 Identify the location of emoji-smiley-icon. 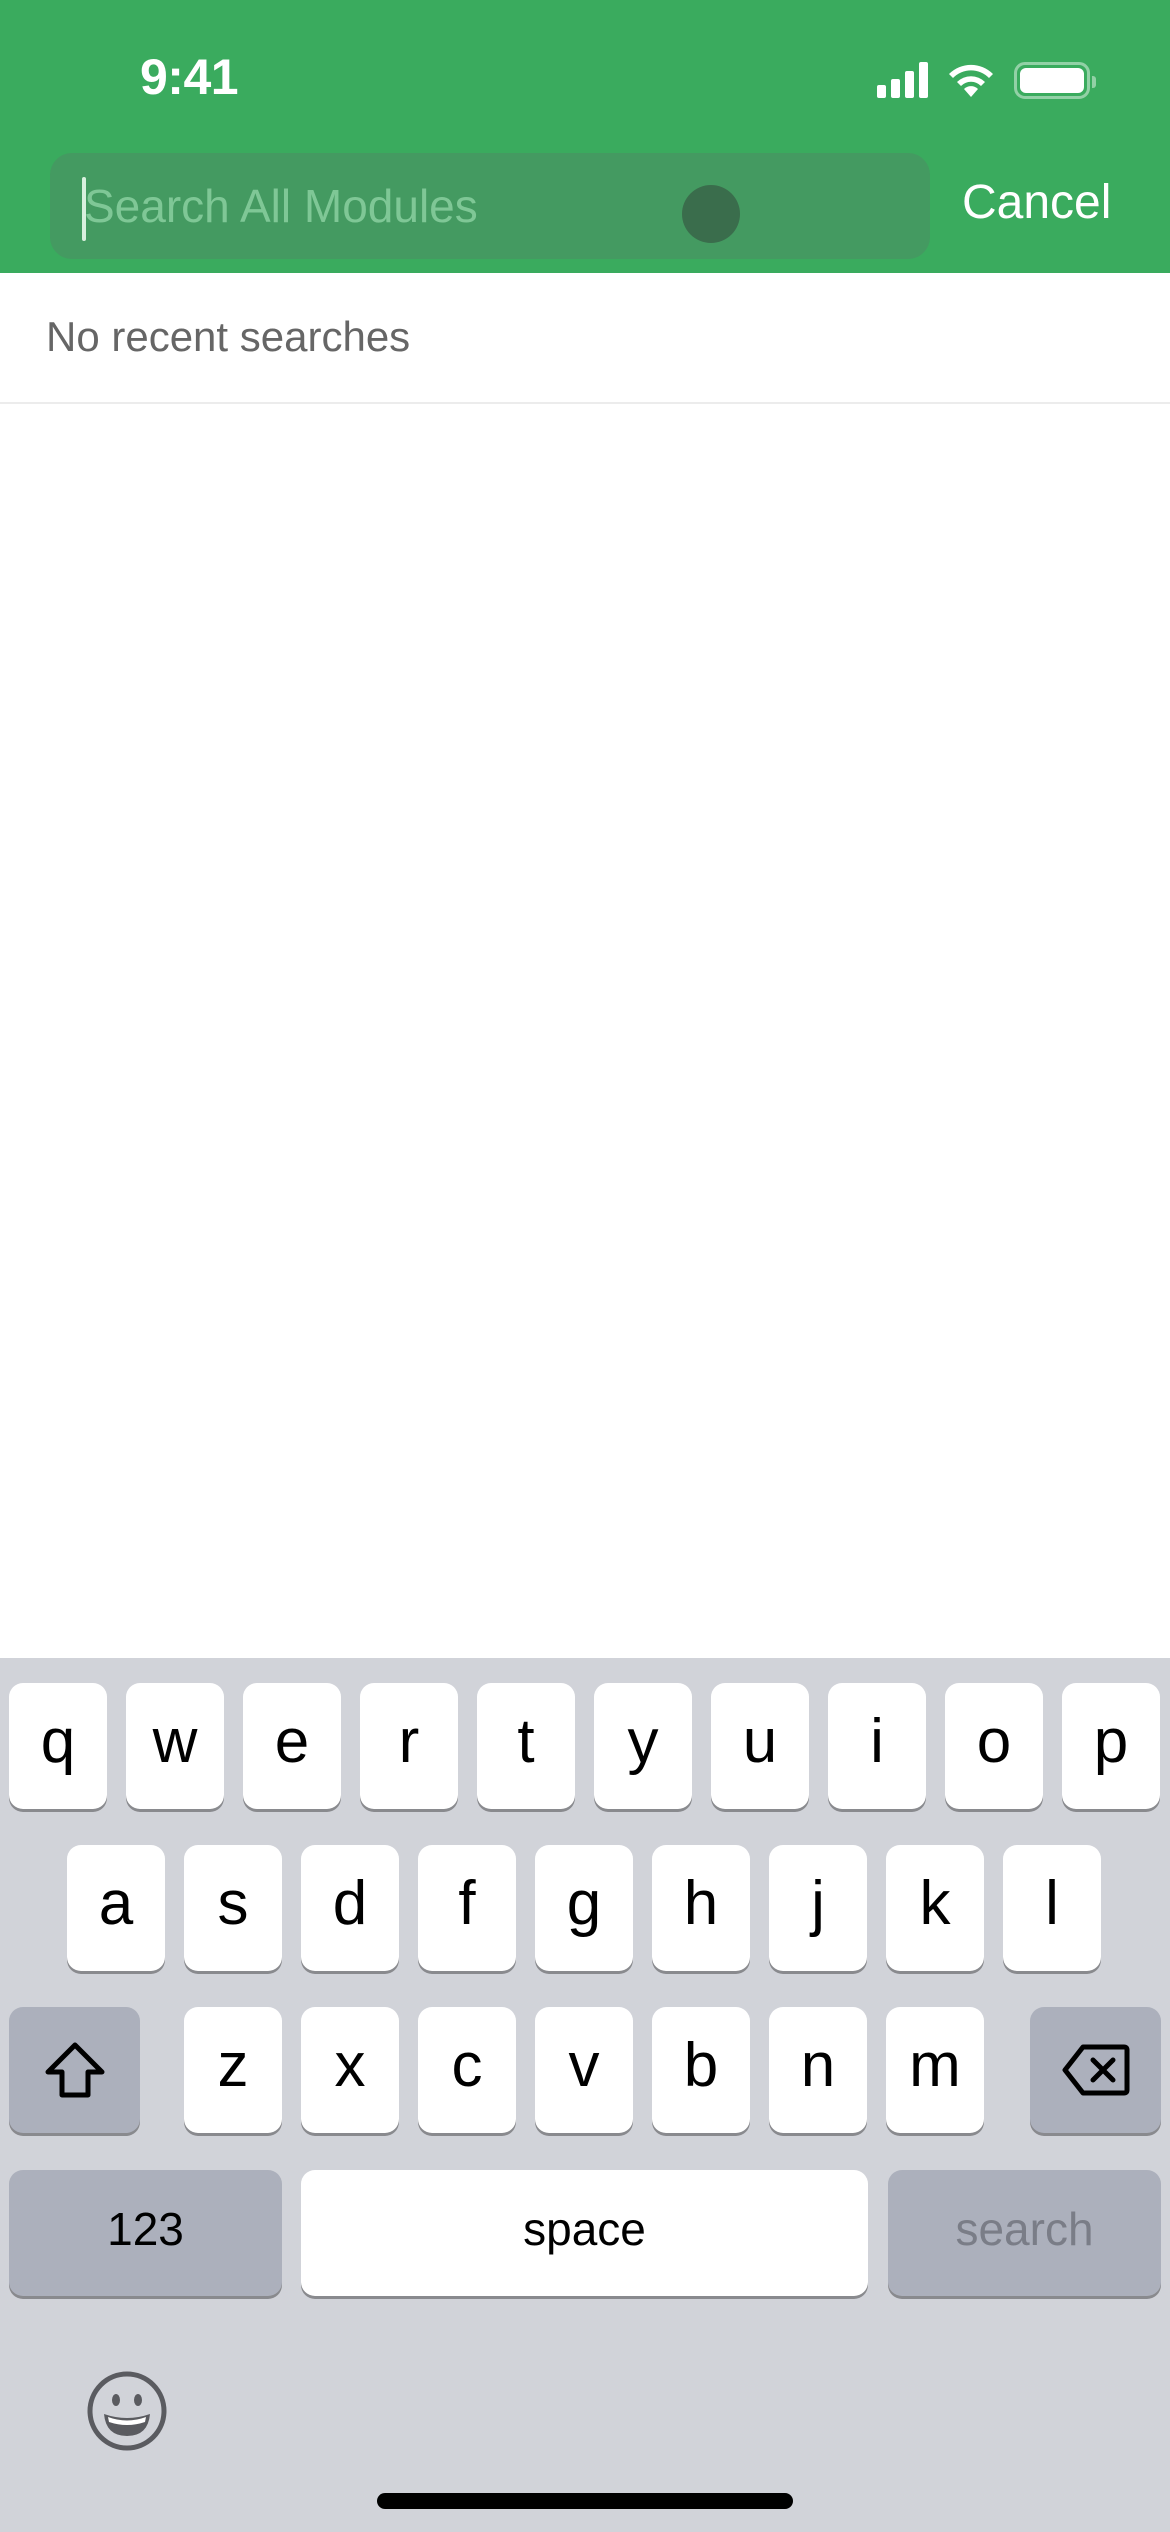
(127, 2411).